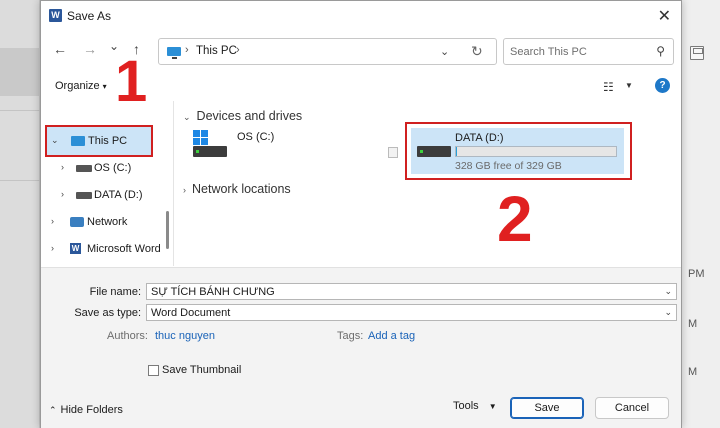  I want to click on save-type-label: Save as type:, so click(107, 313).